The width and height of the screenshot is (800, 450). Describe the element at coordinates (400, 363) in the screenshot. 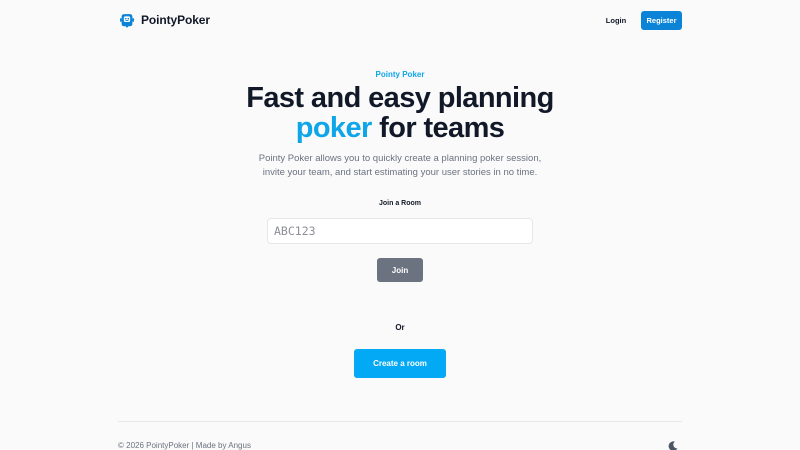

I see `create-room-button: Create a room` at that location.